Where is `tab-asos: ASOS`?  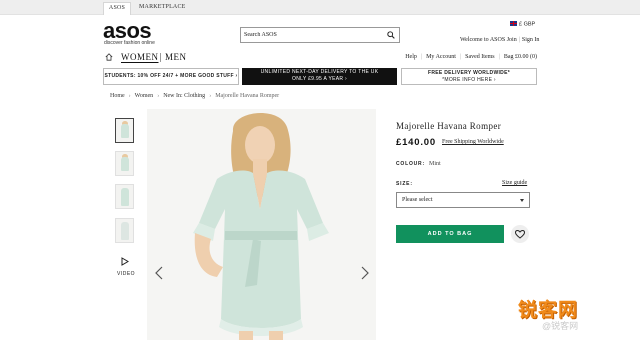
tab-asos: ASOS is located at coordinates (117, 8).